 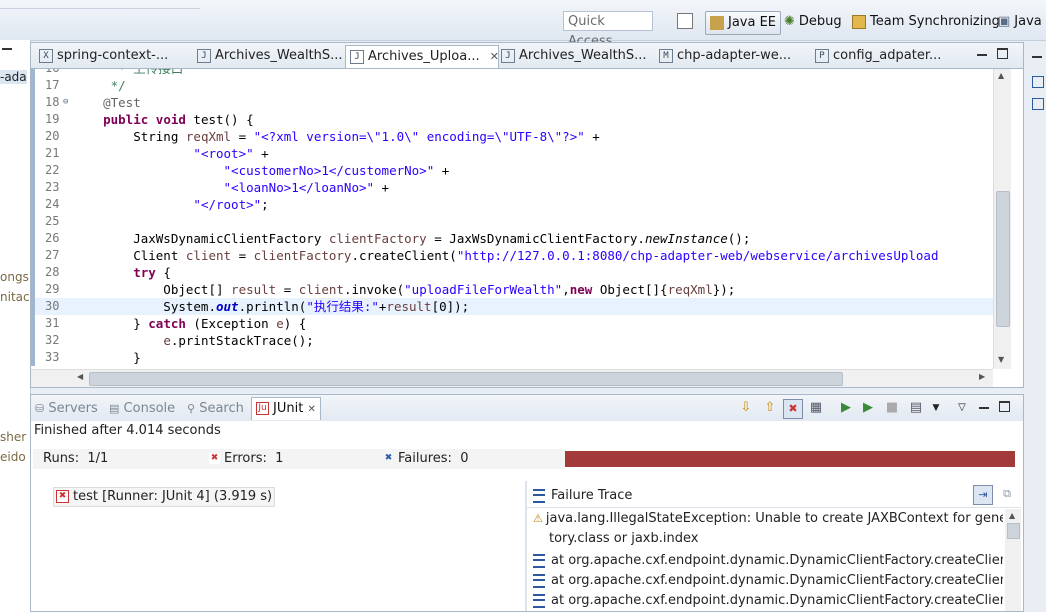 What do you see at coordinates (685, 21) in the screenshot?
I see `open-perspective-icon` at bounding box center [685, 21].